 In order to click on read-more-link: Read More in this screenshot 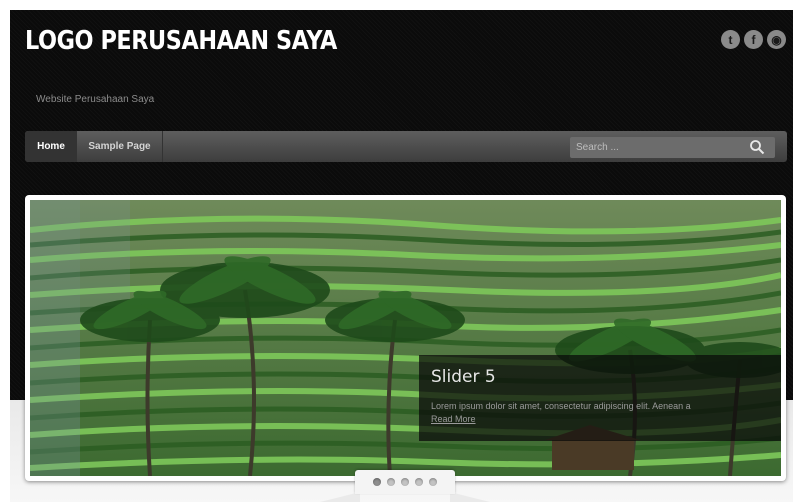, I will do `click(453, 419)`.